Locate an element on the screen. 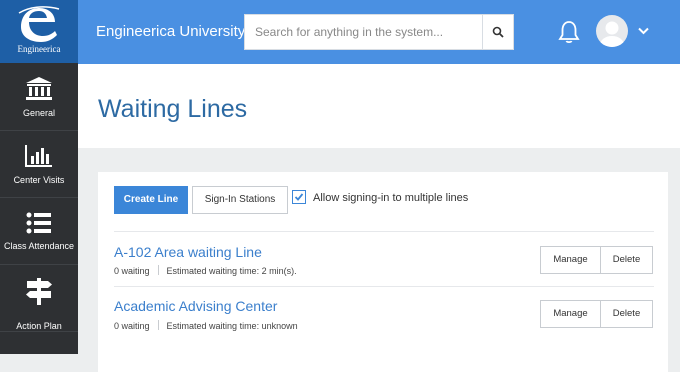 This screenshot has width=680, height=372. estimated-time: Estimated waiting time: unknown is located at coordinates (232, 326).